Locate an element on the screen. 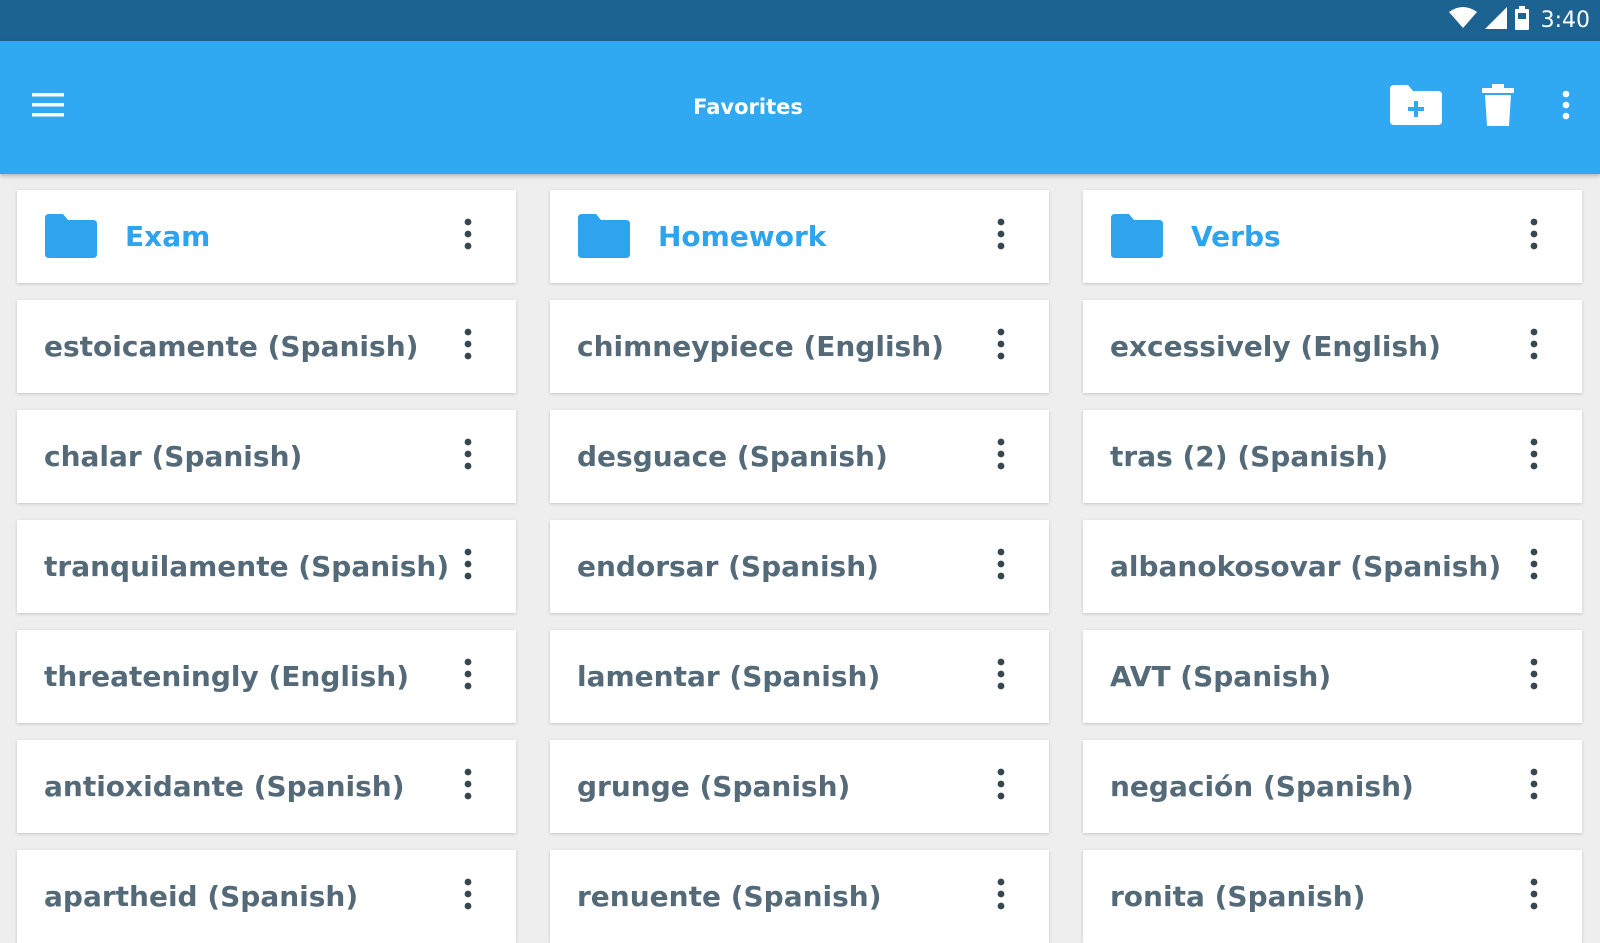 The width and height of the screenshot is (1600, 943). favorite-word-card: antioxidante (Spanish) is located at coordinates (266, 786).